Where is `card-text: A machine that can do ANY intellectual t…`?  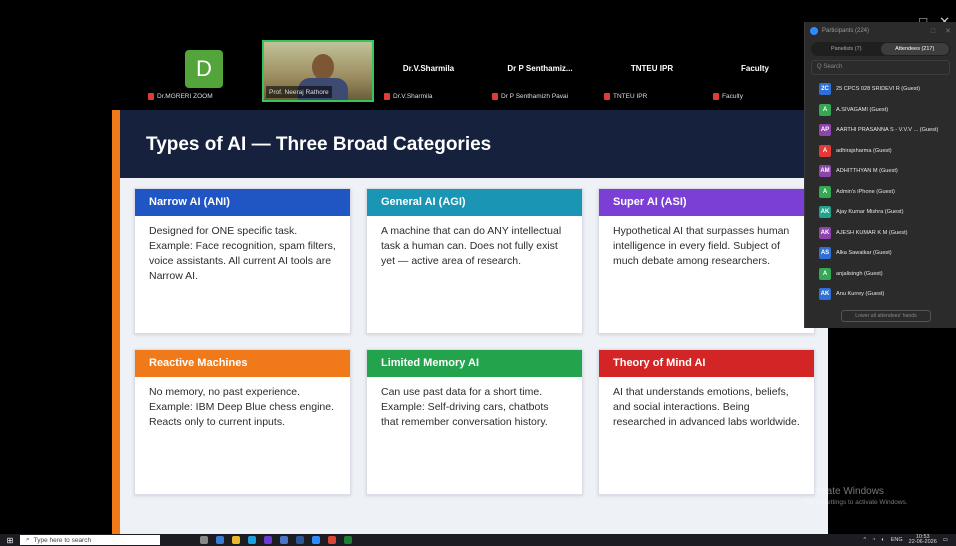
card-text: A machine that can do ANY intellectual t… is located at coordinates (471, 246).